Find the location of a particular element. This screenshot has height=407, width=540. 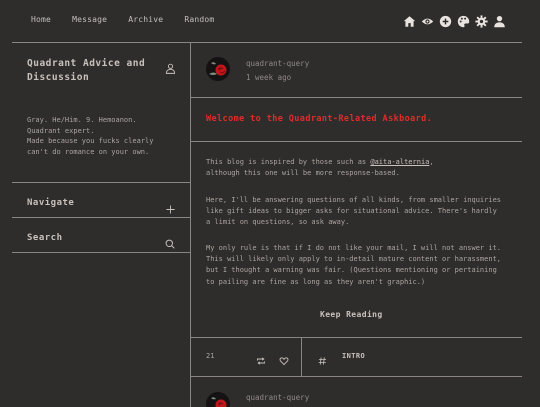

navigate-toggle: Navigate is located at coordinates (50, 203).